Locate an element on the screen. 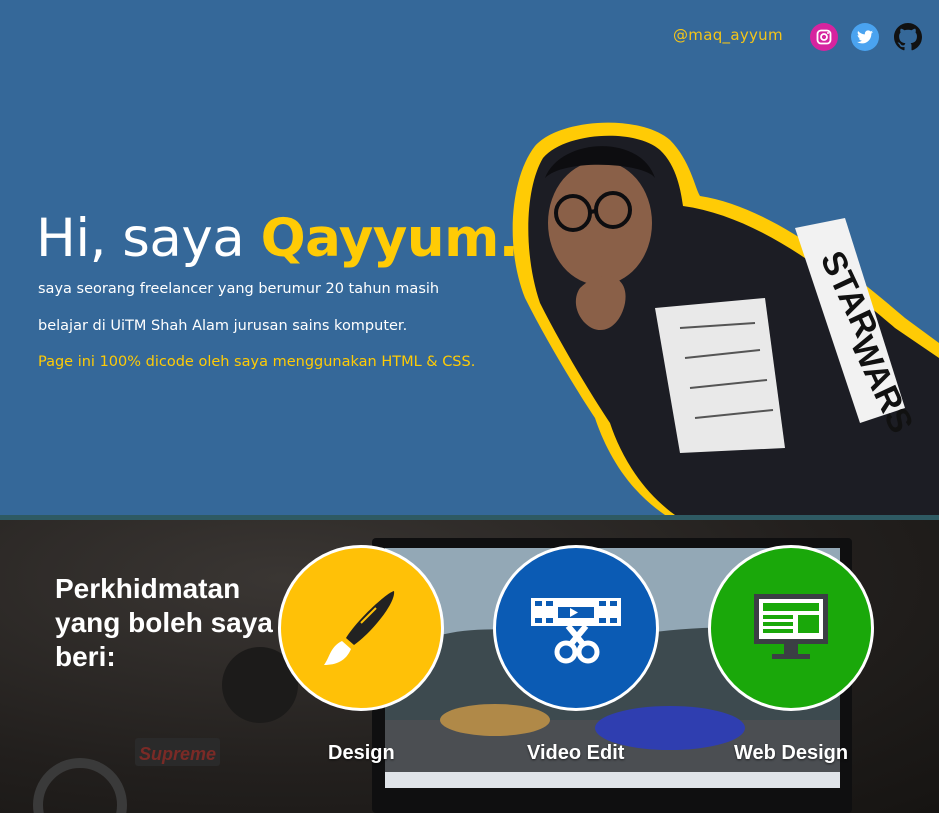  service-label-design: Design is located at coordinates (361, 753).